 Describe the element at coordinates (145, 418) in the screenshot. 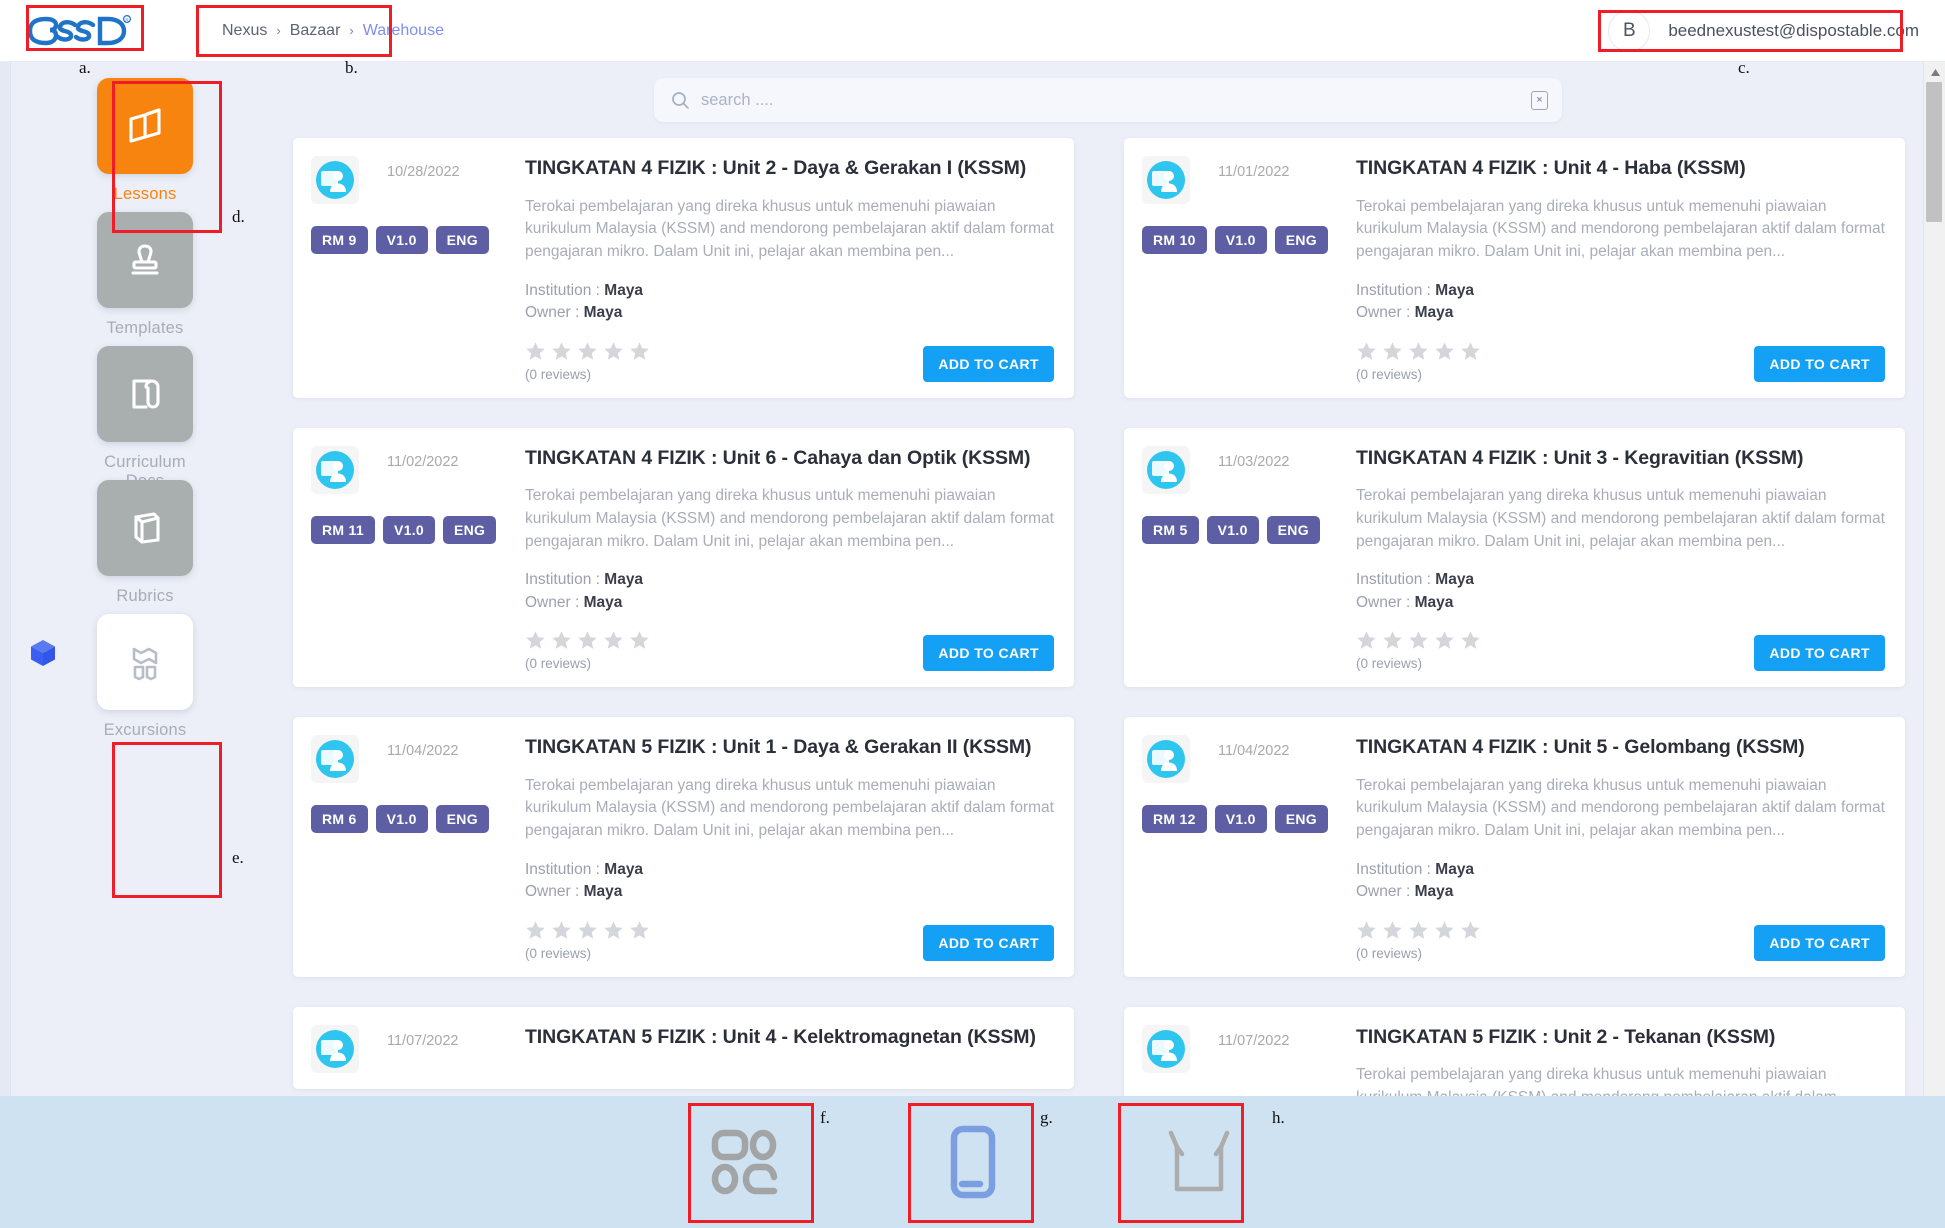

I see `sidebar-item-curriculum-docs: Curriculum Docs` at that location.